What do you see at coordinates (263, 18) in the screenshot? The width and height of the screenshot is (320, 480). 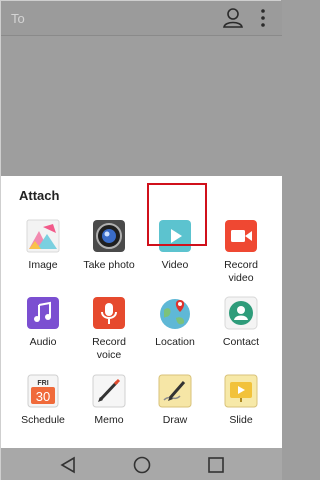 I see `more-options-icon` at bounding box center [263, 18].